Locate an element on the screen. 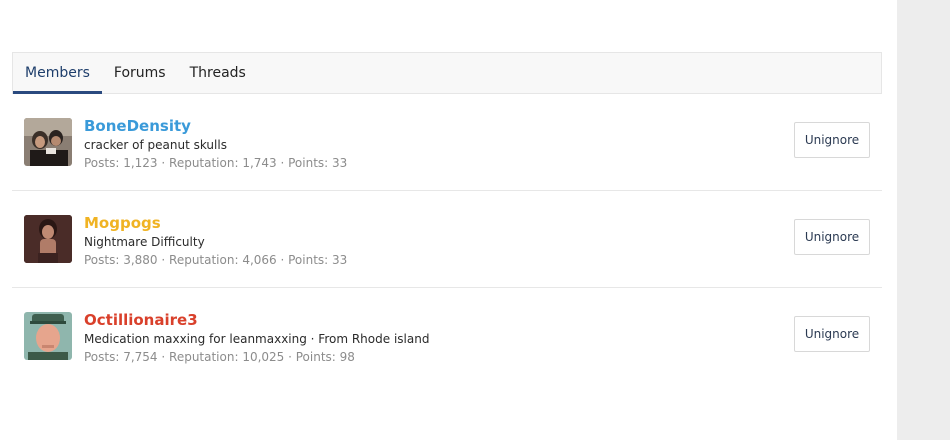  tab-threads: Threads is located at coordinates (218, 73).